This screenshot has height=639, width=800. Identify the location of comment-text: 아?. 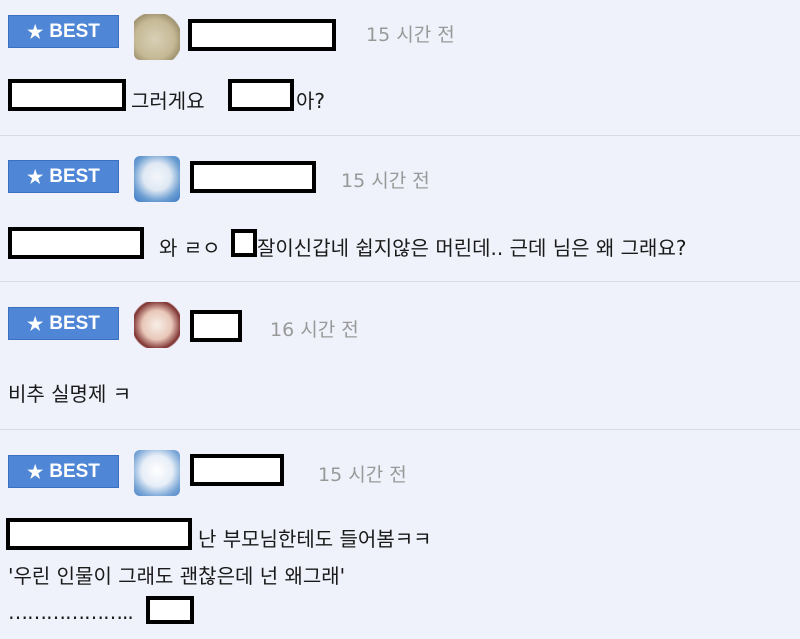
(311, 101).